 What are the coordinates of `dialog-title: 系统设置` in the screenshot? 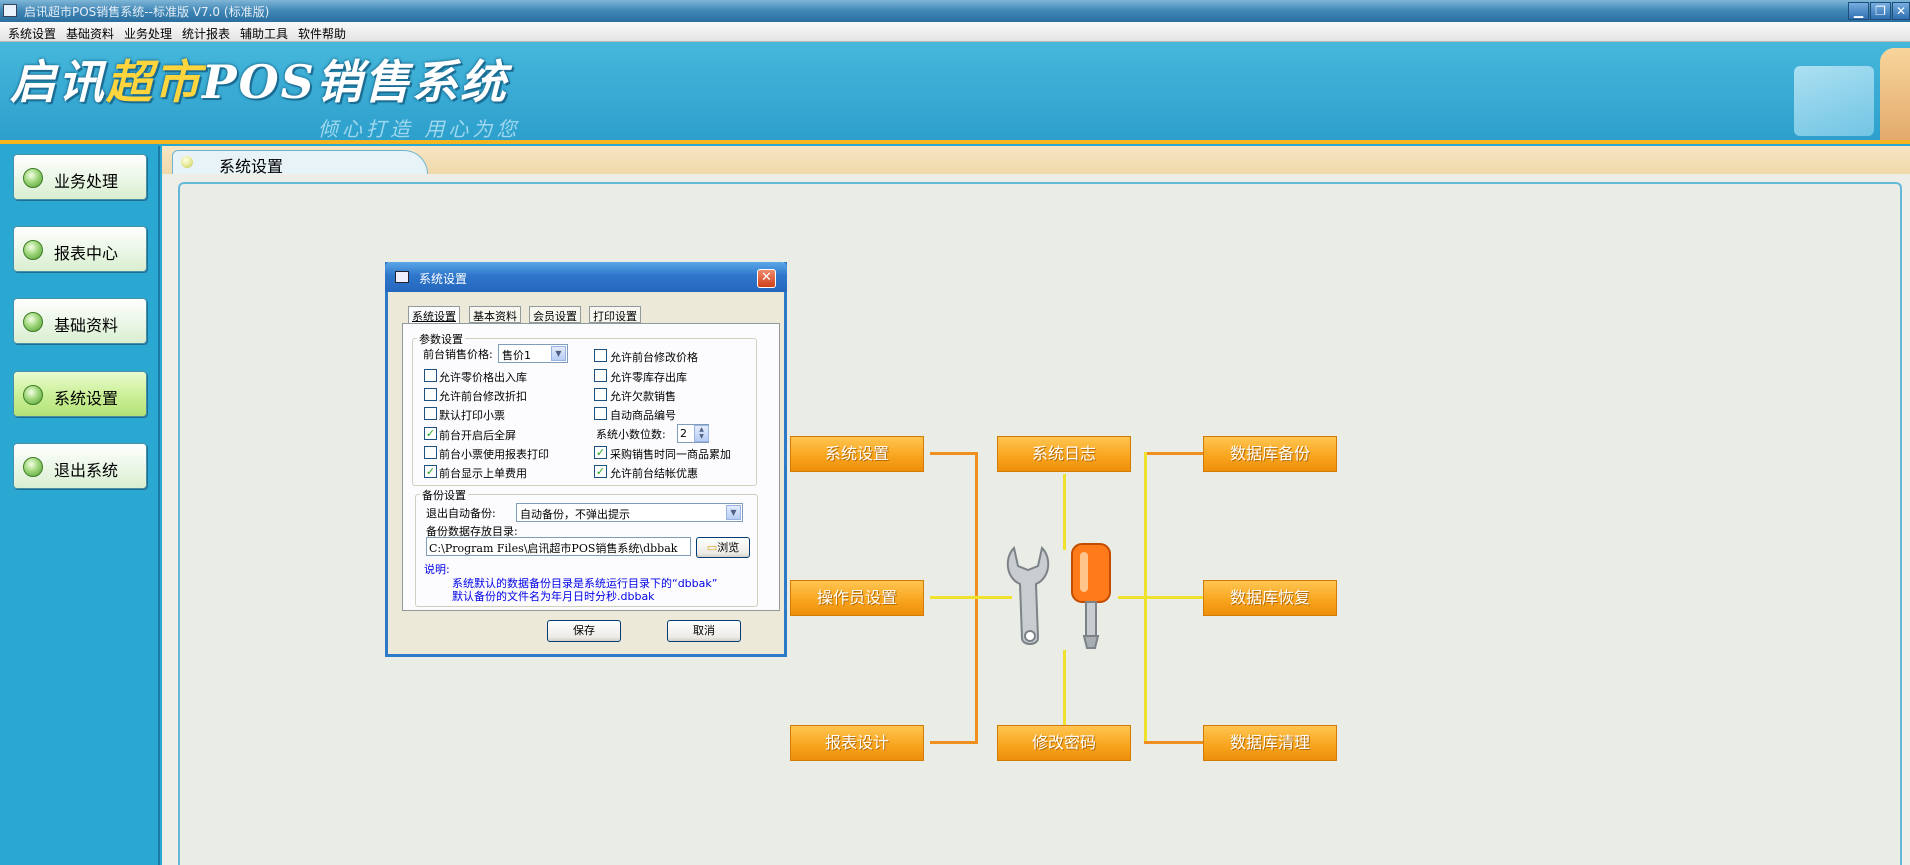 It's located at (443, 279).